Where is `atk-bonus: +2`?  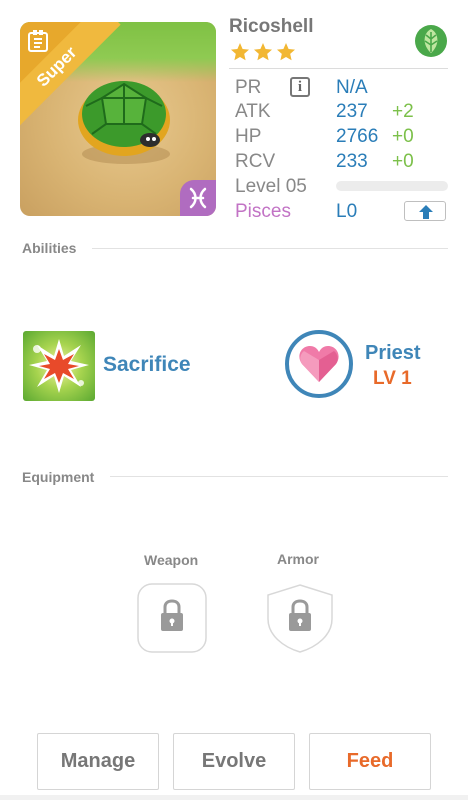
atk-bonus: +2 is located at coordinates (403, 111).